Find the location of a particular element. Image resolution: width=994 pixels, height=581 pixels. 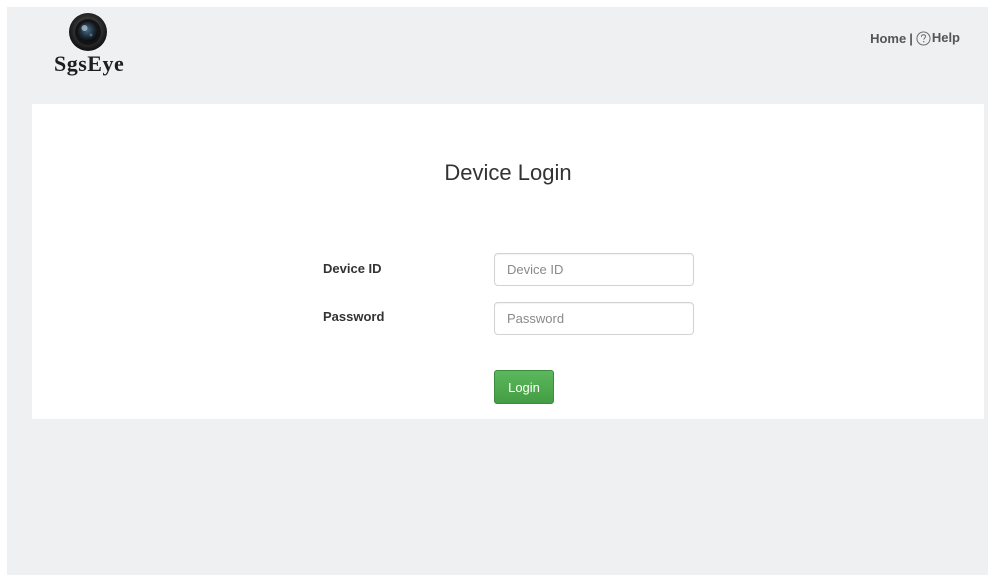

page-title: Device Login is located at coordinates (508, 172).